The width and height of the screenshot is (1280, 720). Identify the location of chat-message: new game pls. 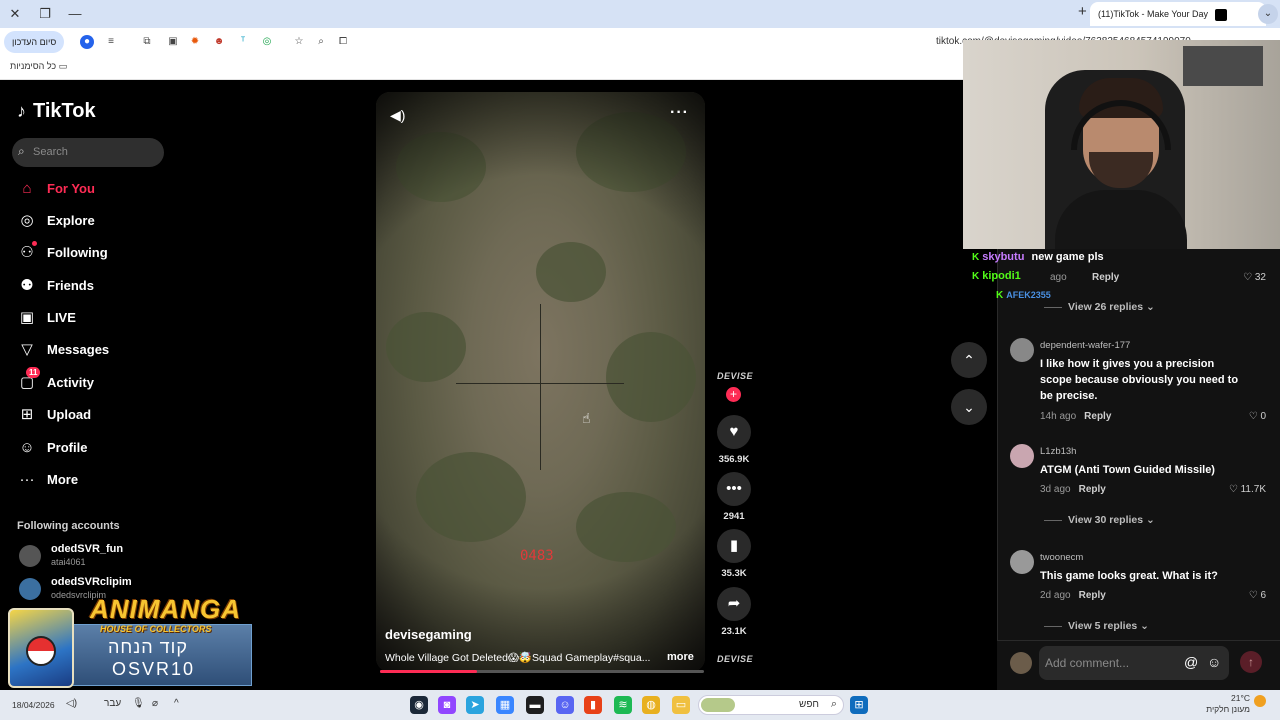
(1067, 257).